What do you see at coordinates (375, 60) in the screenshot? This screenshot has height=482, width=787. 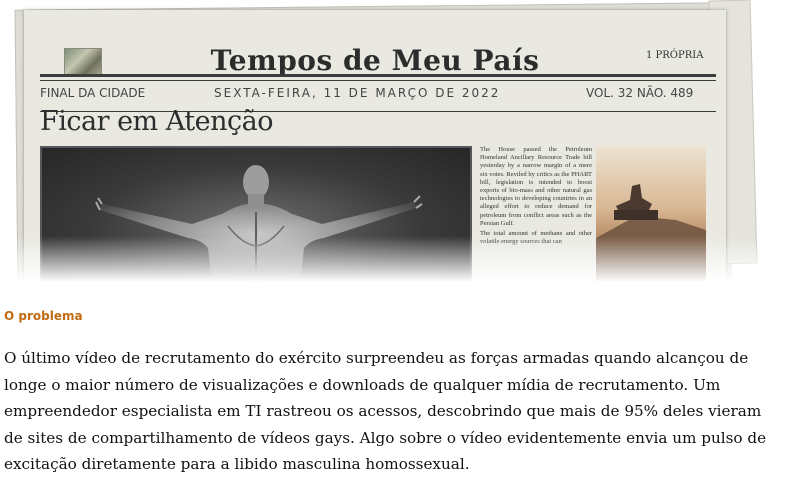 I see `newspaper-masthead: Tempos de Meu País` at bounding box center [375, 60].